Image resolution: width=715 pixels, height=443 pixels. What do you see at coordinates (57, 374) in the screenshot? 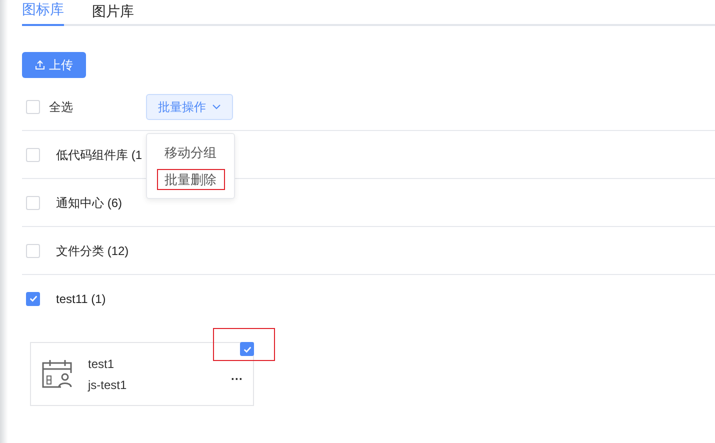
I see `calendar-user-icon` at bounding box center [57, 374].